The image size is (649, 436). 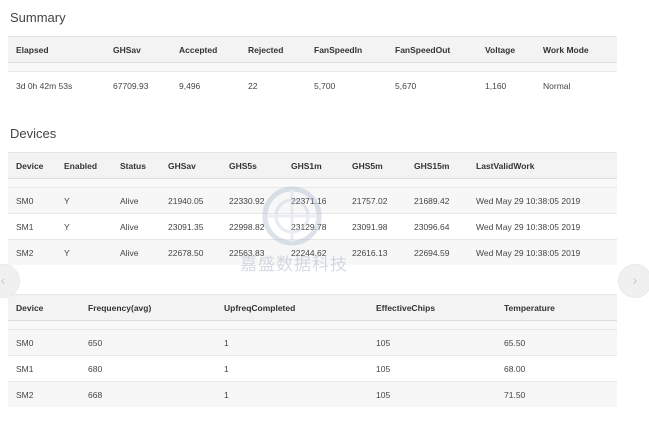 What do you see at coordinates (190, 226) in the screenshot?
I see `ghsav-cell: 23091.35` at bounding box center [190, 226].